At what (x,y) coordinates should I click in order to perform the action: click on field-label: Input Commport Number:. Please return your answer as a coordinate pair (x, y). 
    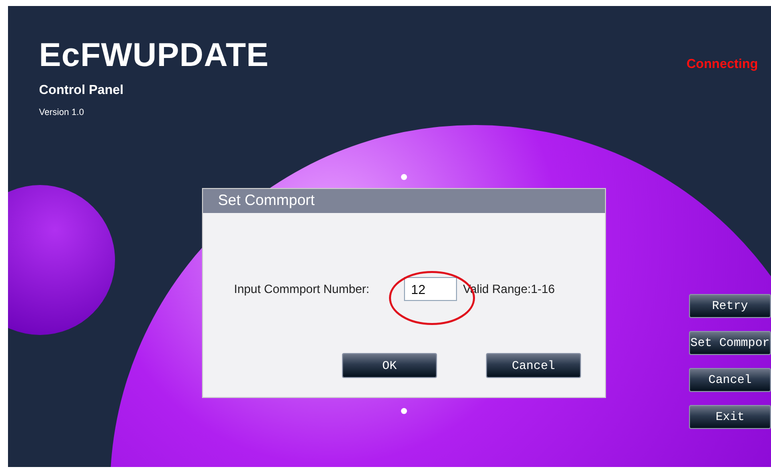
    Looking at the image, I should click on (302, 289).